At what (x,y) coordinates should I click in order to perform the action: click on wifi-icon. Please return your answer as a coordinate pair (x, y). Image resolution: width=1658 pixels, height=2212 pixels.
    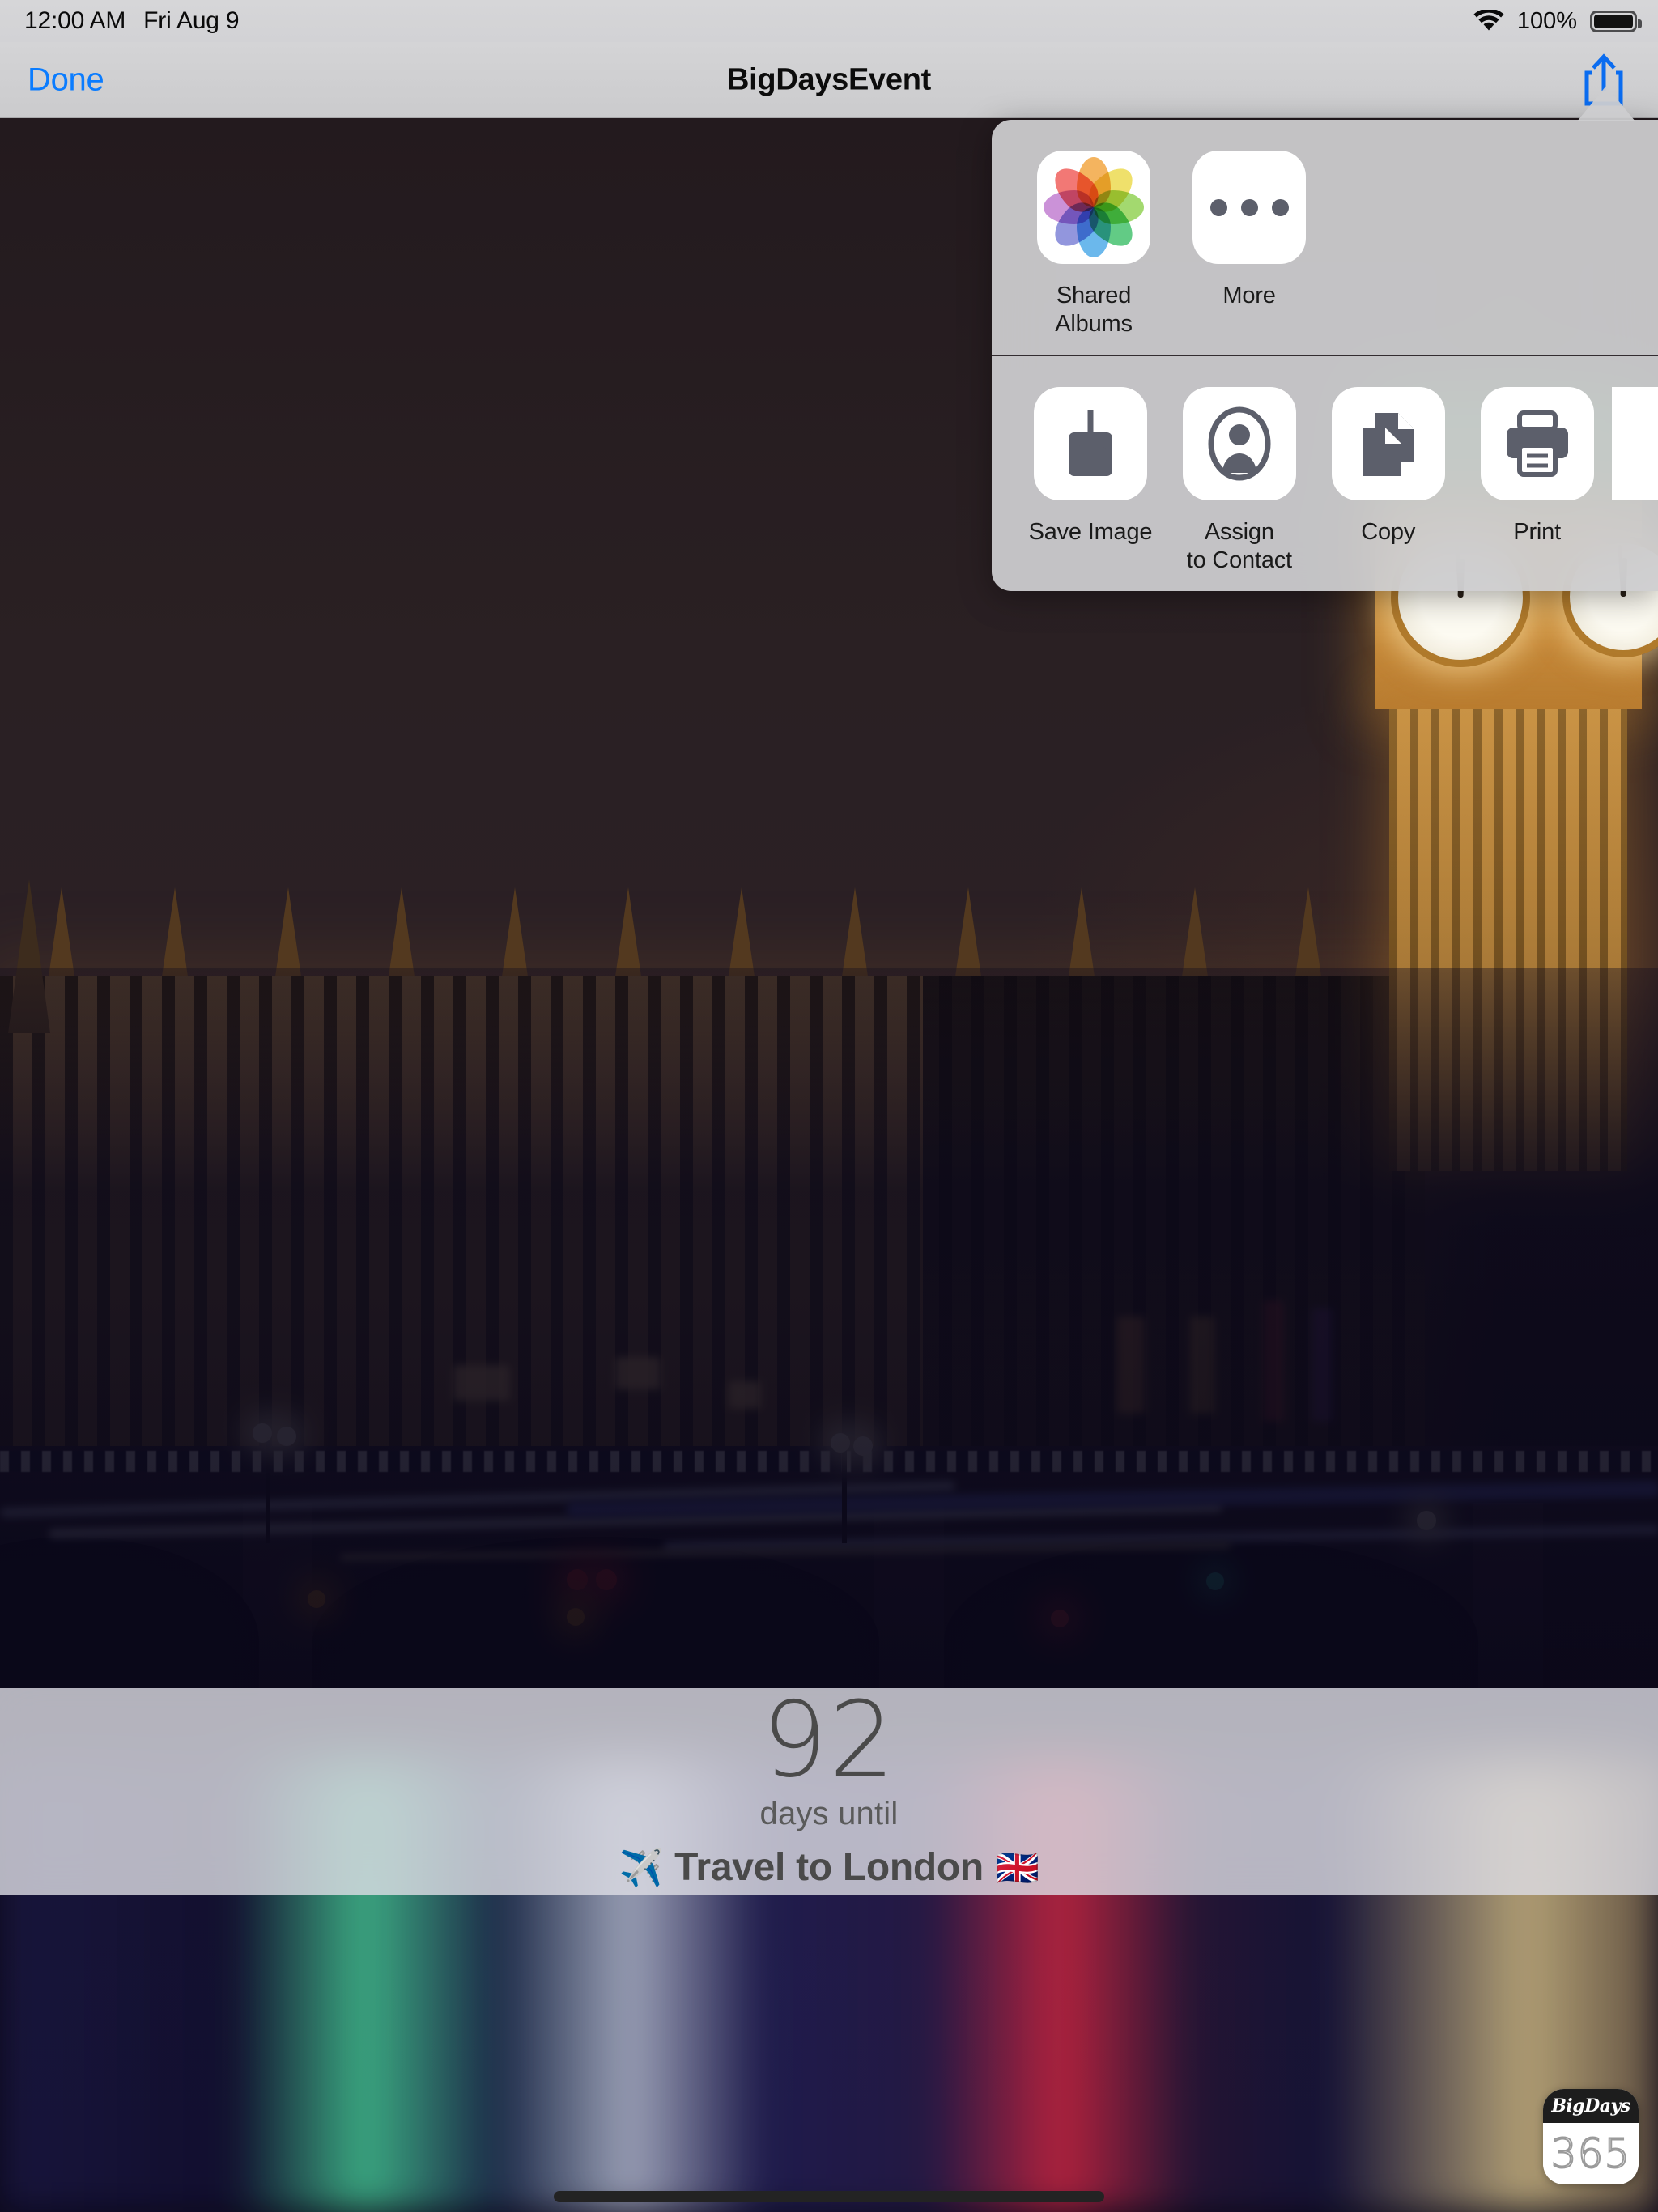
    Looking at the image, I should click on (1488, 21).